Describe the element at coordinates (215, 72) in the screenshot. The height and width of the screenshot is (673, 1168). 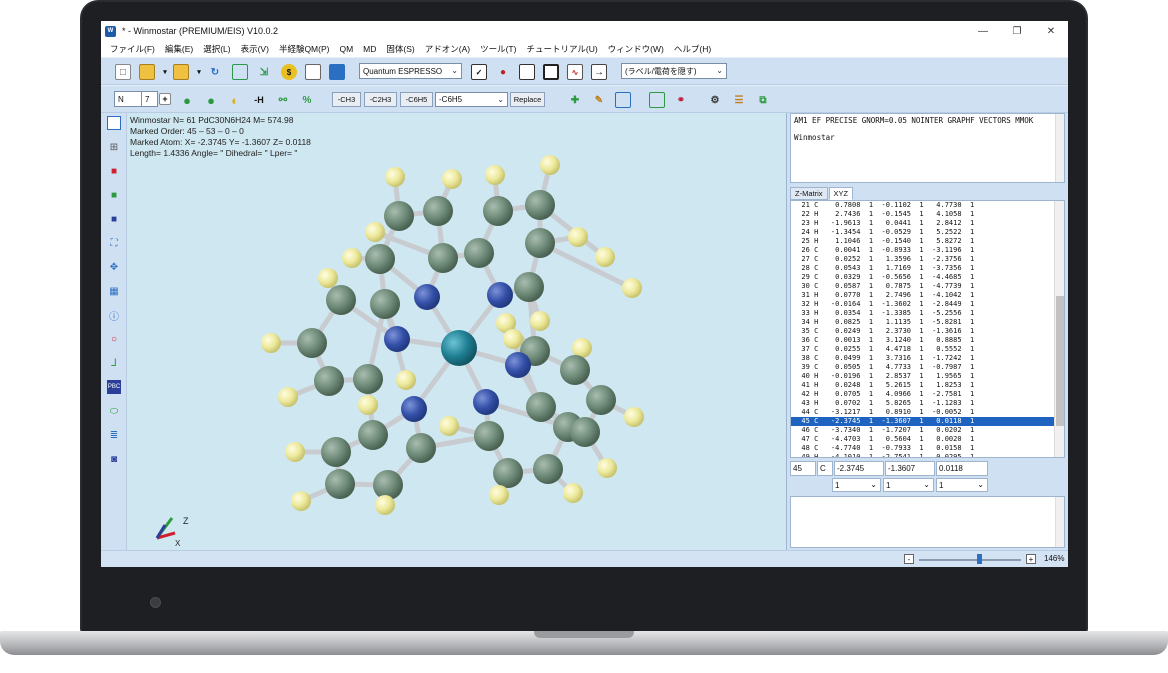
I see `refresh-icon: ↻` at that location.